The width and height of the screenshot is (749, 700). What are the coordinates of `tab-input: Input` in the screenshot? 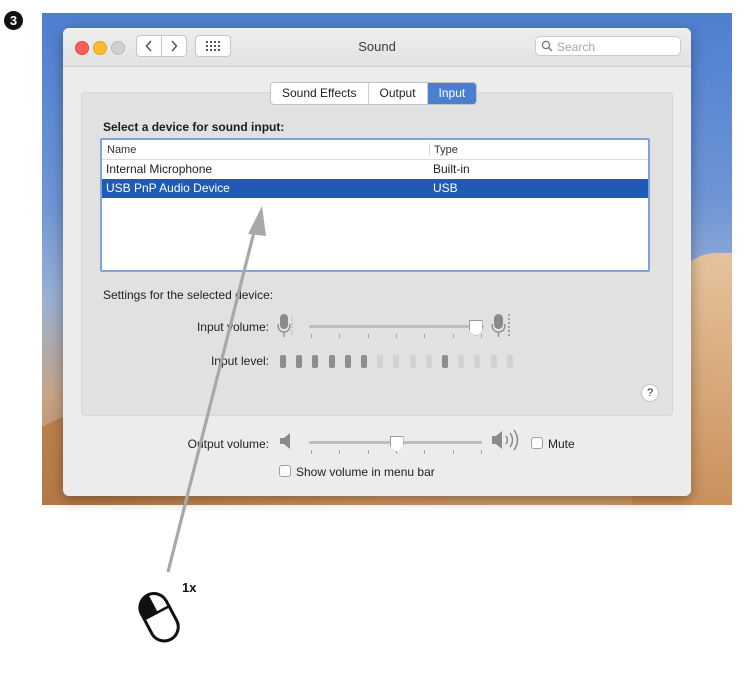 It's located at (452, 93).